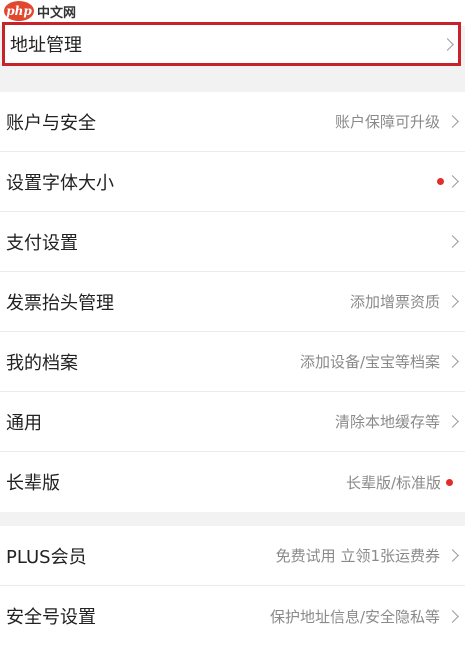 Image resolution: width=465 pixels, height=646 pixels. Describe the element at coordinates (51, 617) in the screenshot. I see `item-label: 安全号设置` at that location.